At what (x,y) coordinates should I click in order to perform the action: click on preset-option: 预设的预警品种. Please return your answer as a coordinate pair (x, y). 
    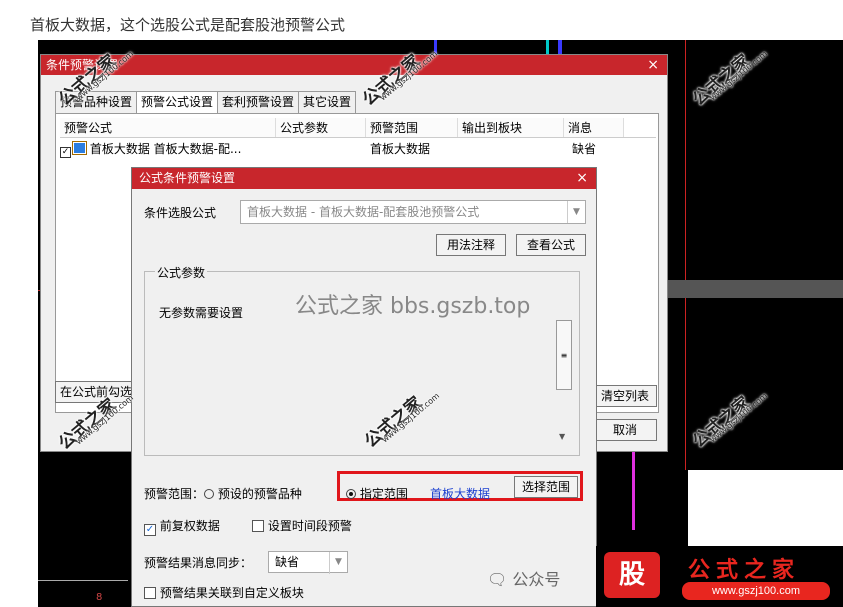
    Looking at the image, I should click on (253, 493).